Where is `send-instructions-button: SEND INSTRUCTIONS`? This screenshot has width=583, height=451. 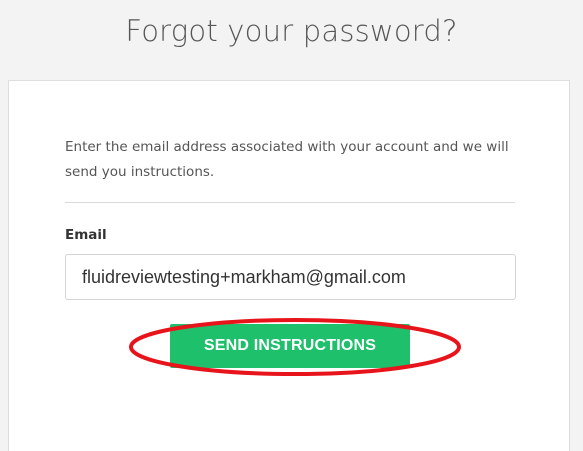 send-instructions-button: SEND INSTRUCTIONS is located at coordinates (290, 346).